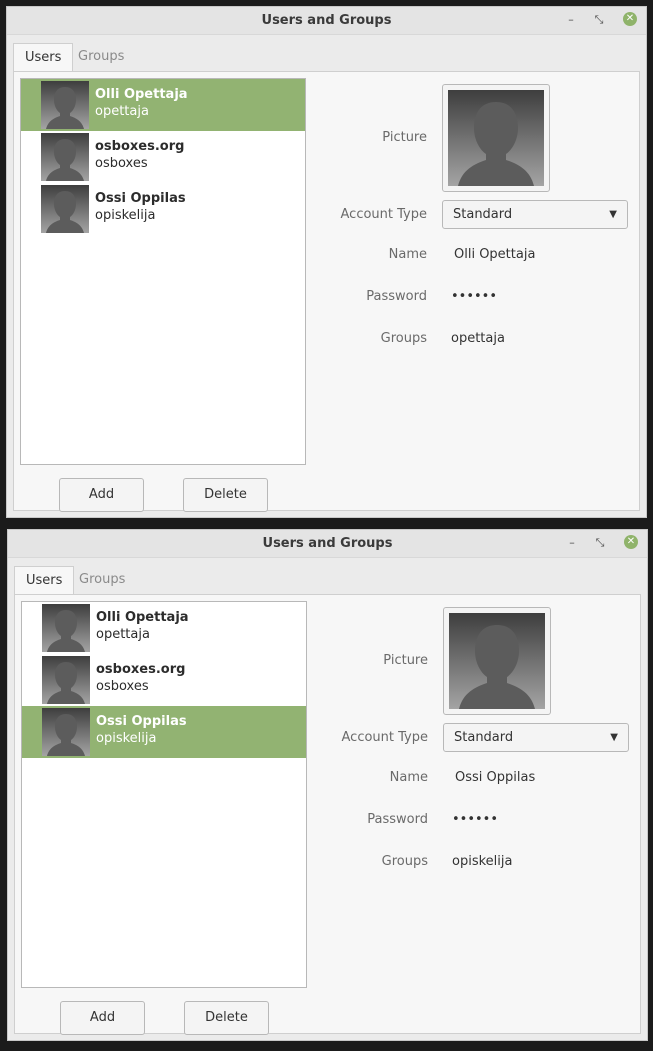 The width and height of the screenshot is (653, 1051). I want to click on name-value: Ossi Oppilas, so click(495, 777).